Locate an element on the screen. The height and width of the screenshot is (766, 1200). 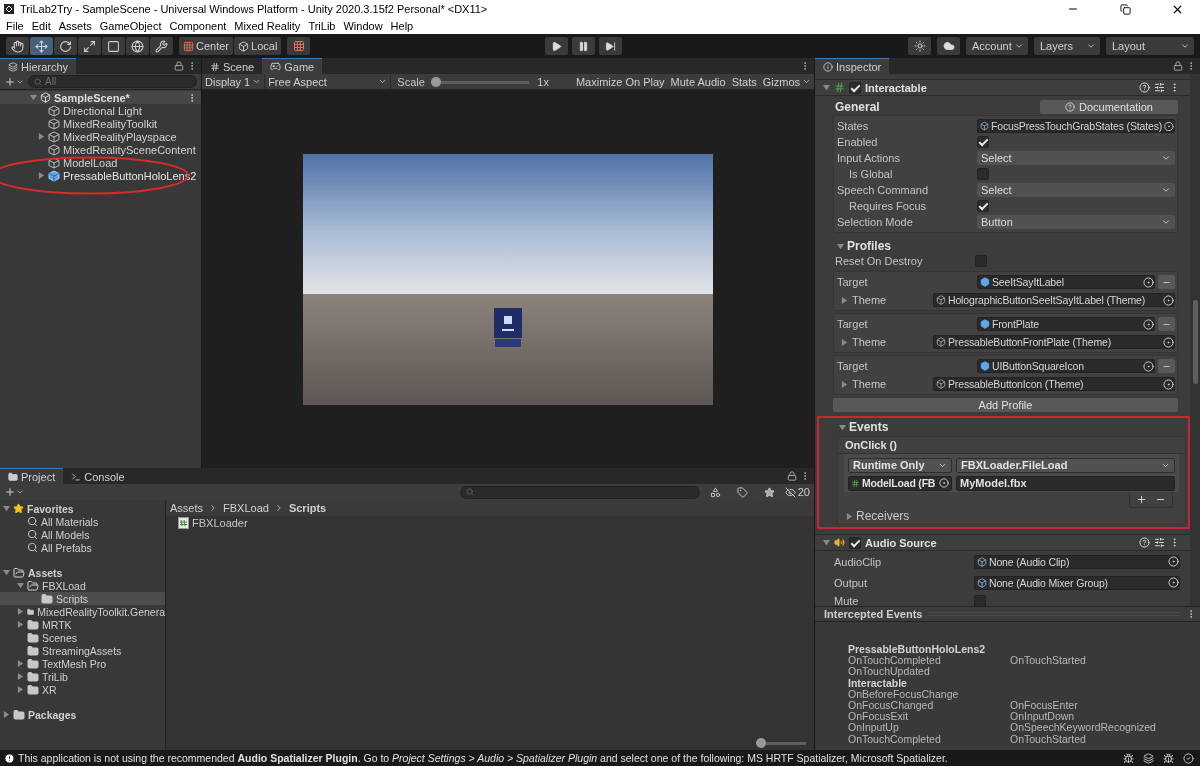
add-profile-button: Add Profile is located at coordinates (1005, 405).